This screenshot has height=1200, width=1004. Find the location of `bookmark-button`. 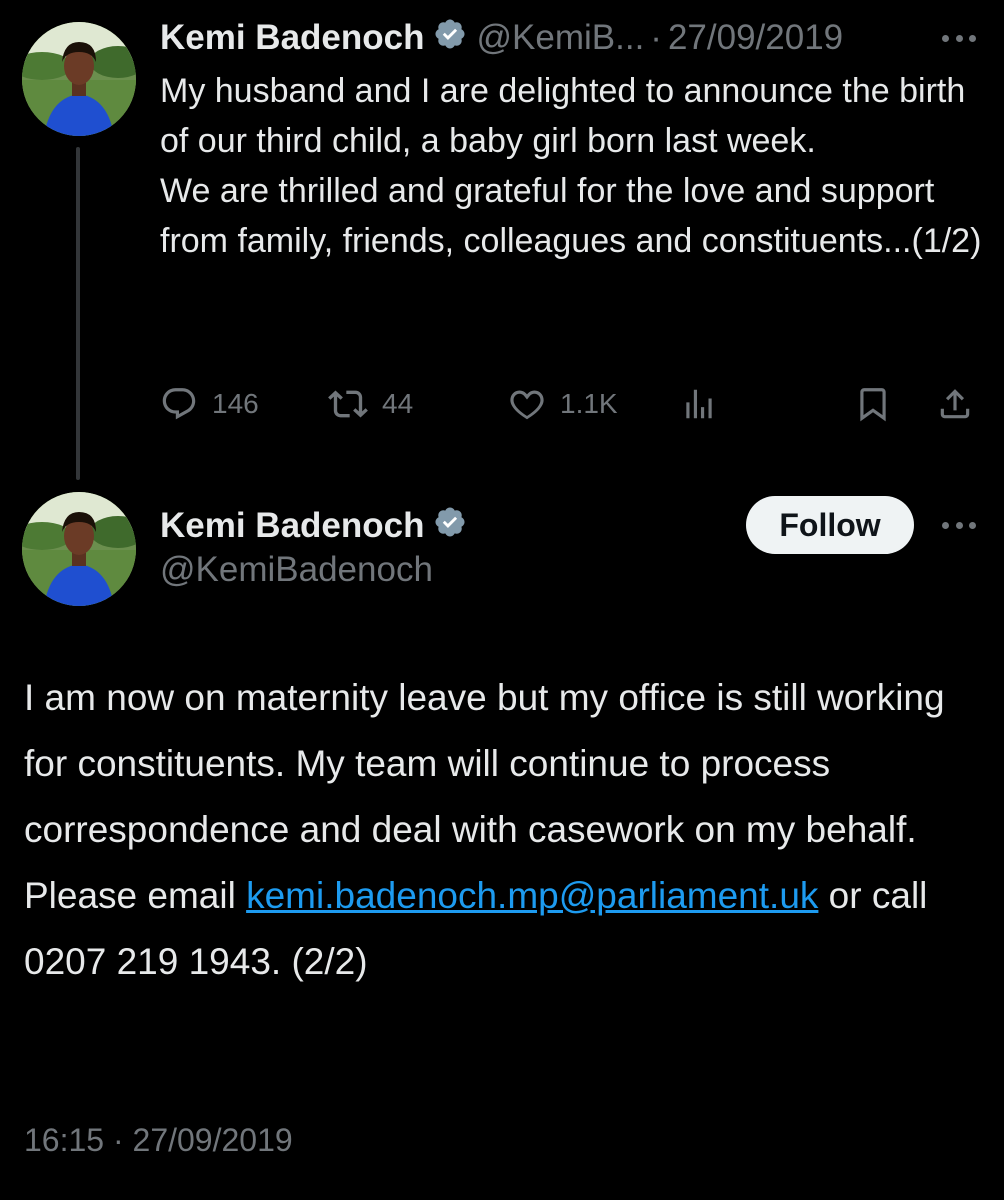

bookmark-button is located at coordinates (873, 404).